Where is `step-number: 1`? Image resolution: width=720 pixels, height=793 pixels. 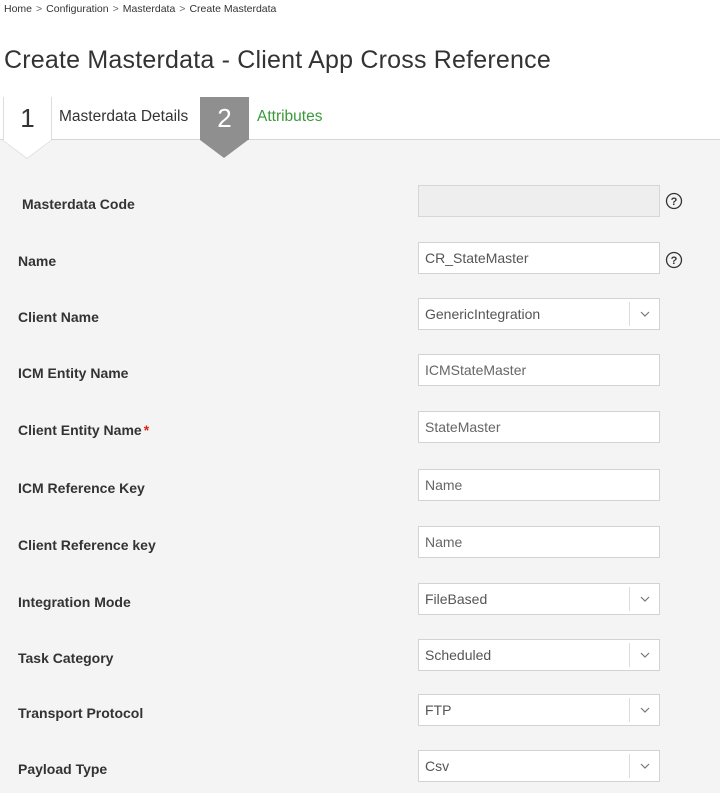
step-number: 1 is located at coordinates (27, 118).